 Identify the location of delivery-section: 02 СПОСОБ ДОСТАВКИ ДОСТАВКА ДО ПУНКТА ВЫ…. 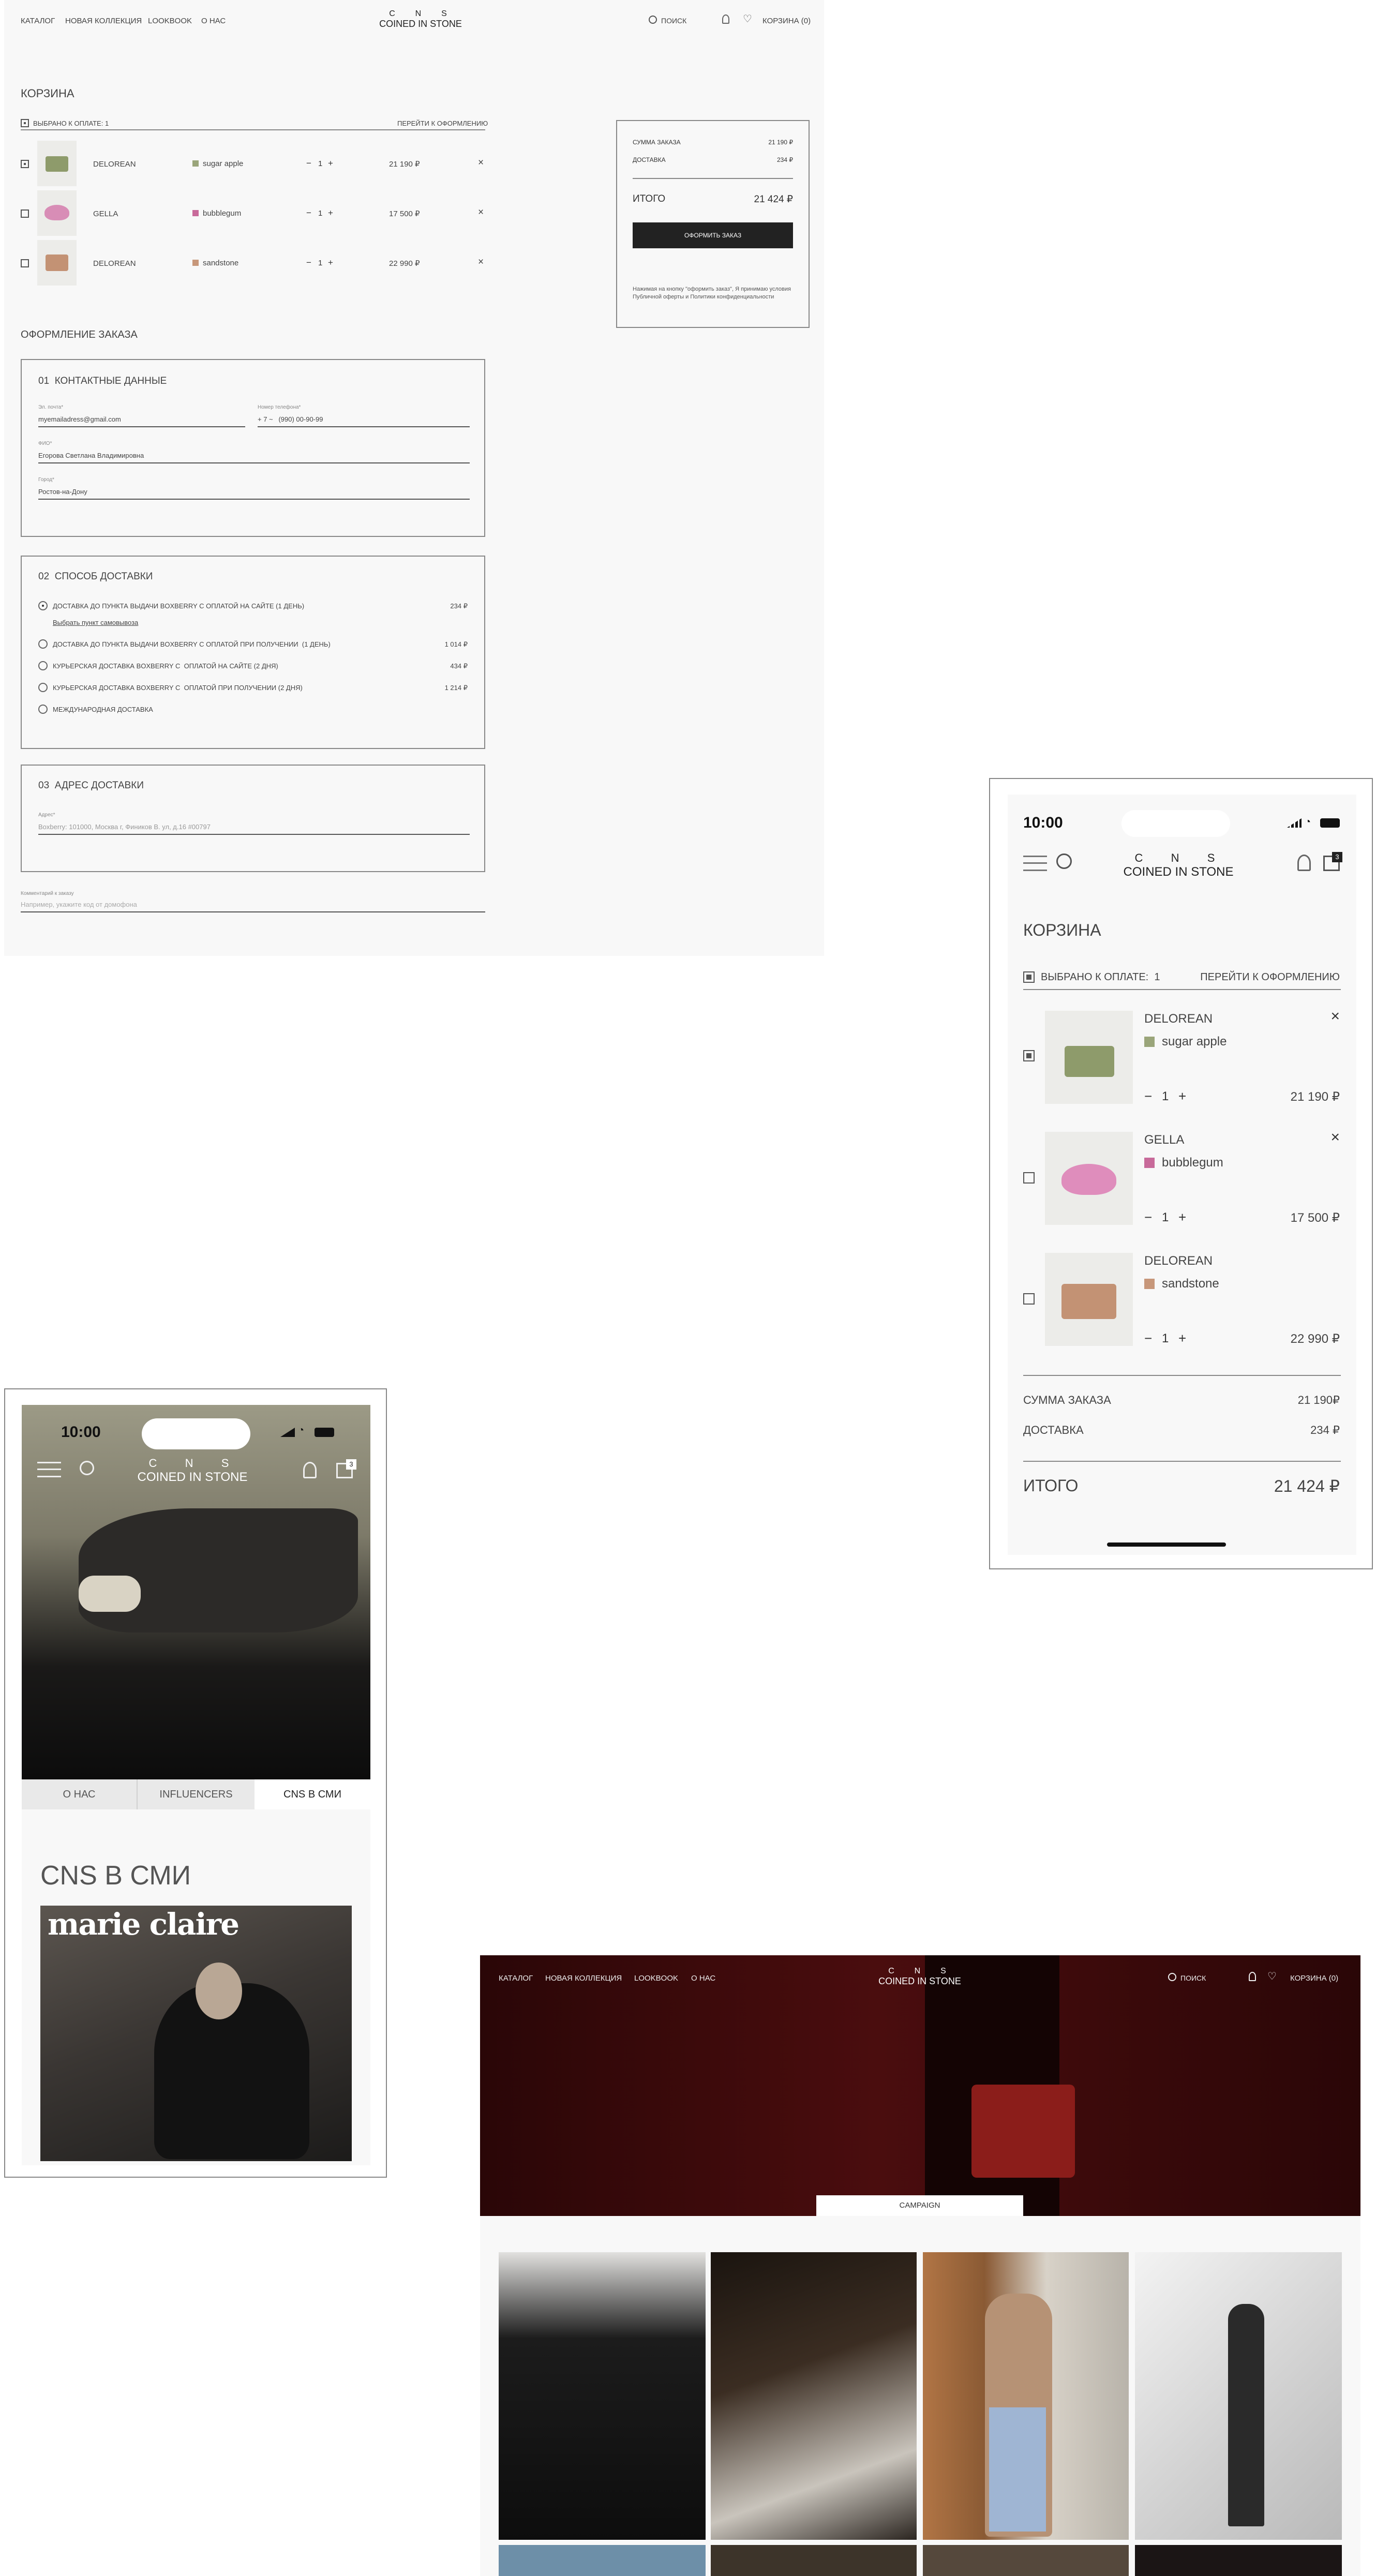
(253, 652).